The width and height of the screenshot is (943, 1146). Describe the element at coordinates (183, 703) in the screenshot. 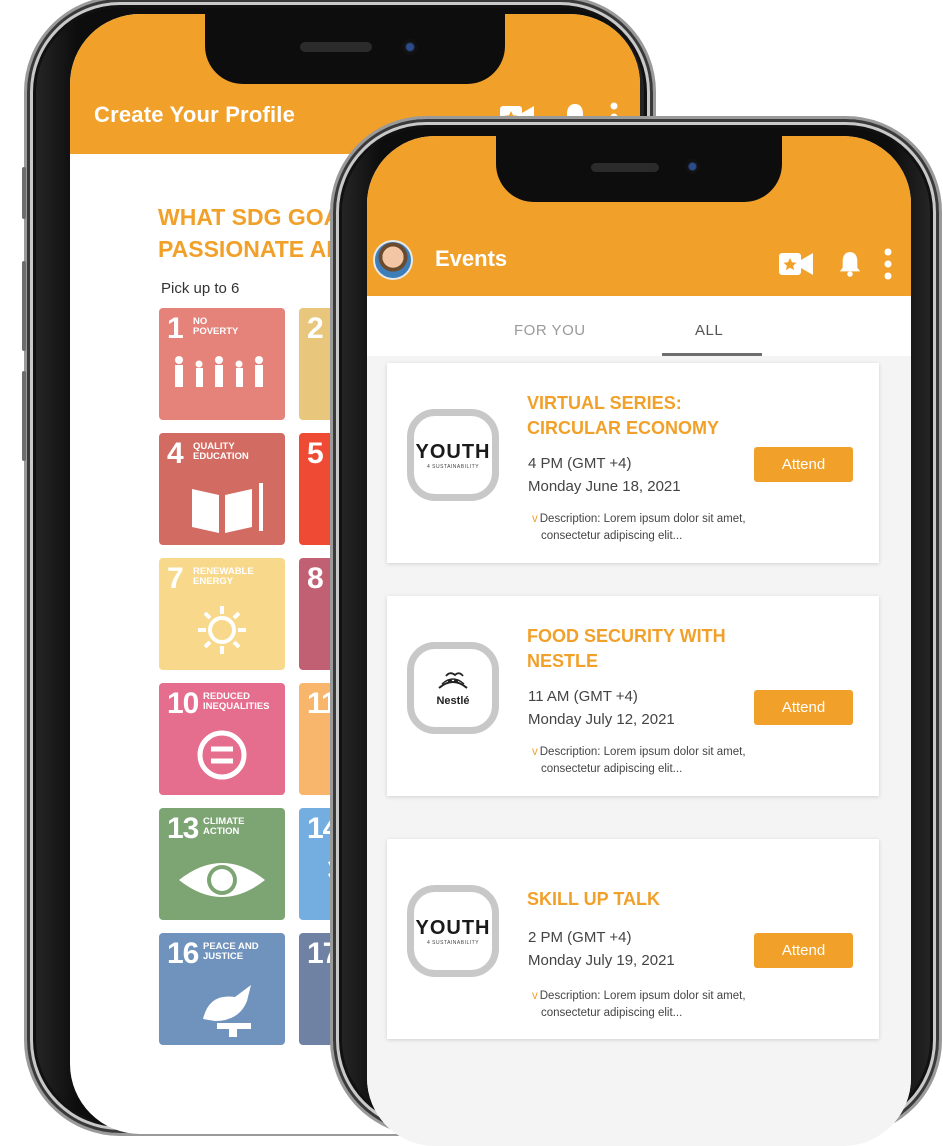

I see `sdg-goal-number: 10` at that location.